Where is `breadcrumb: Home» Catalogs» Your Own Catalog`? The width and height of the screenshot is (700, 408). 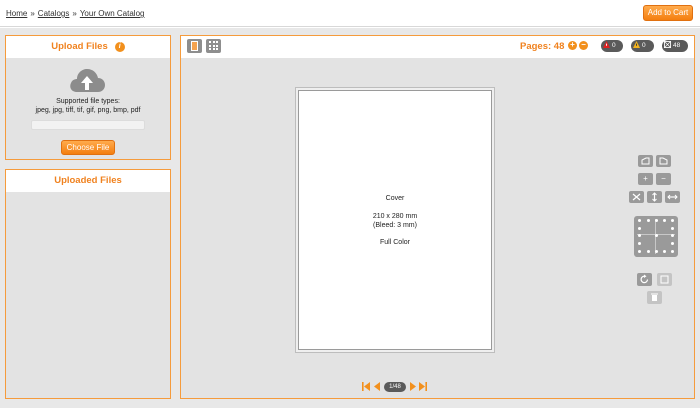 breadcrumb: Home» Catalogs» Your Own Catalog is located at coordinates (75, 13).